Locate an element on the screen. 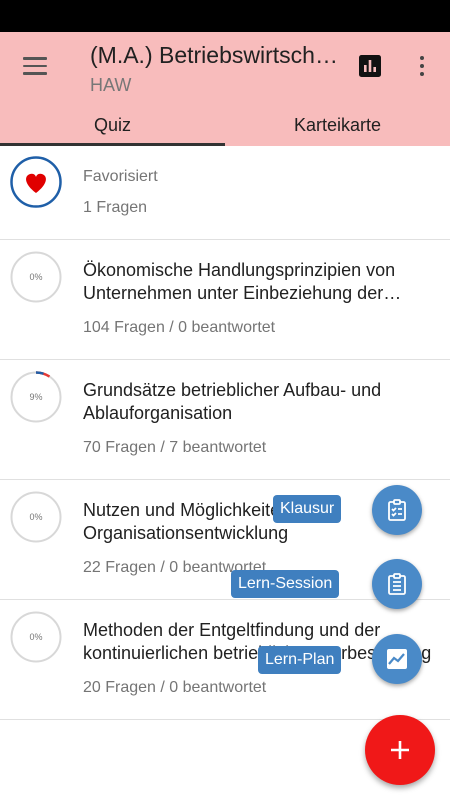  lern-plan-label: Lern-Plan is located at coordinates (300, 660).